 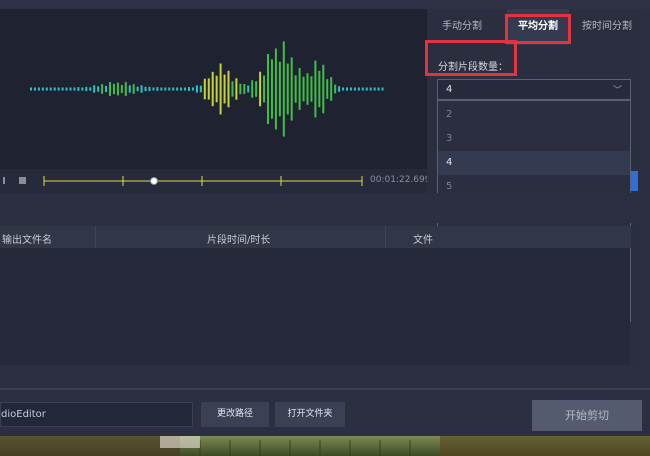 I want to click on option-2: 2, so click(x=534, y=115).